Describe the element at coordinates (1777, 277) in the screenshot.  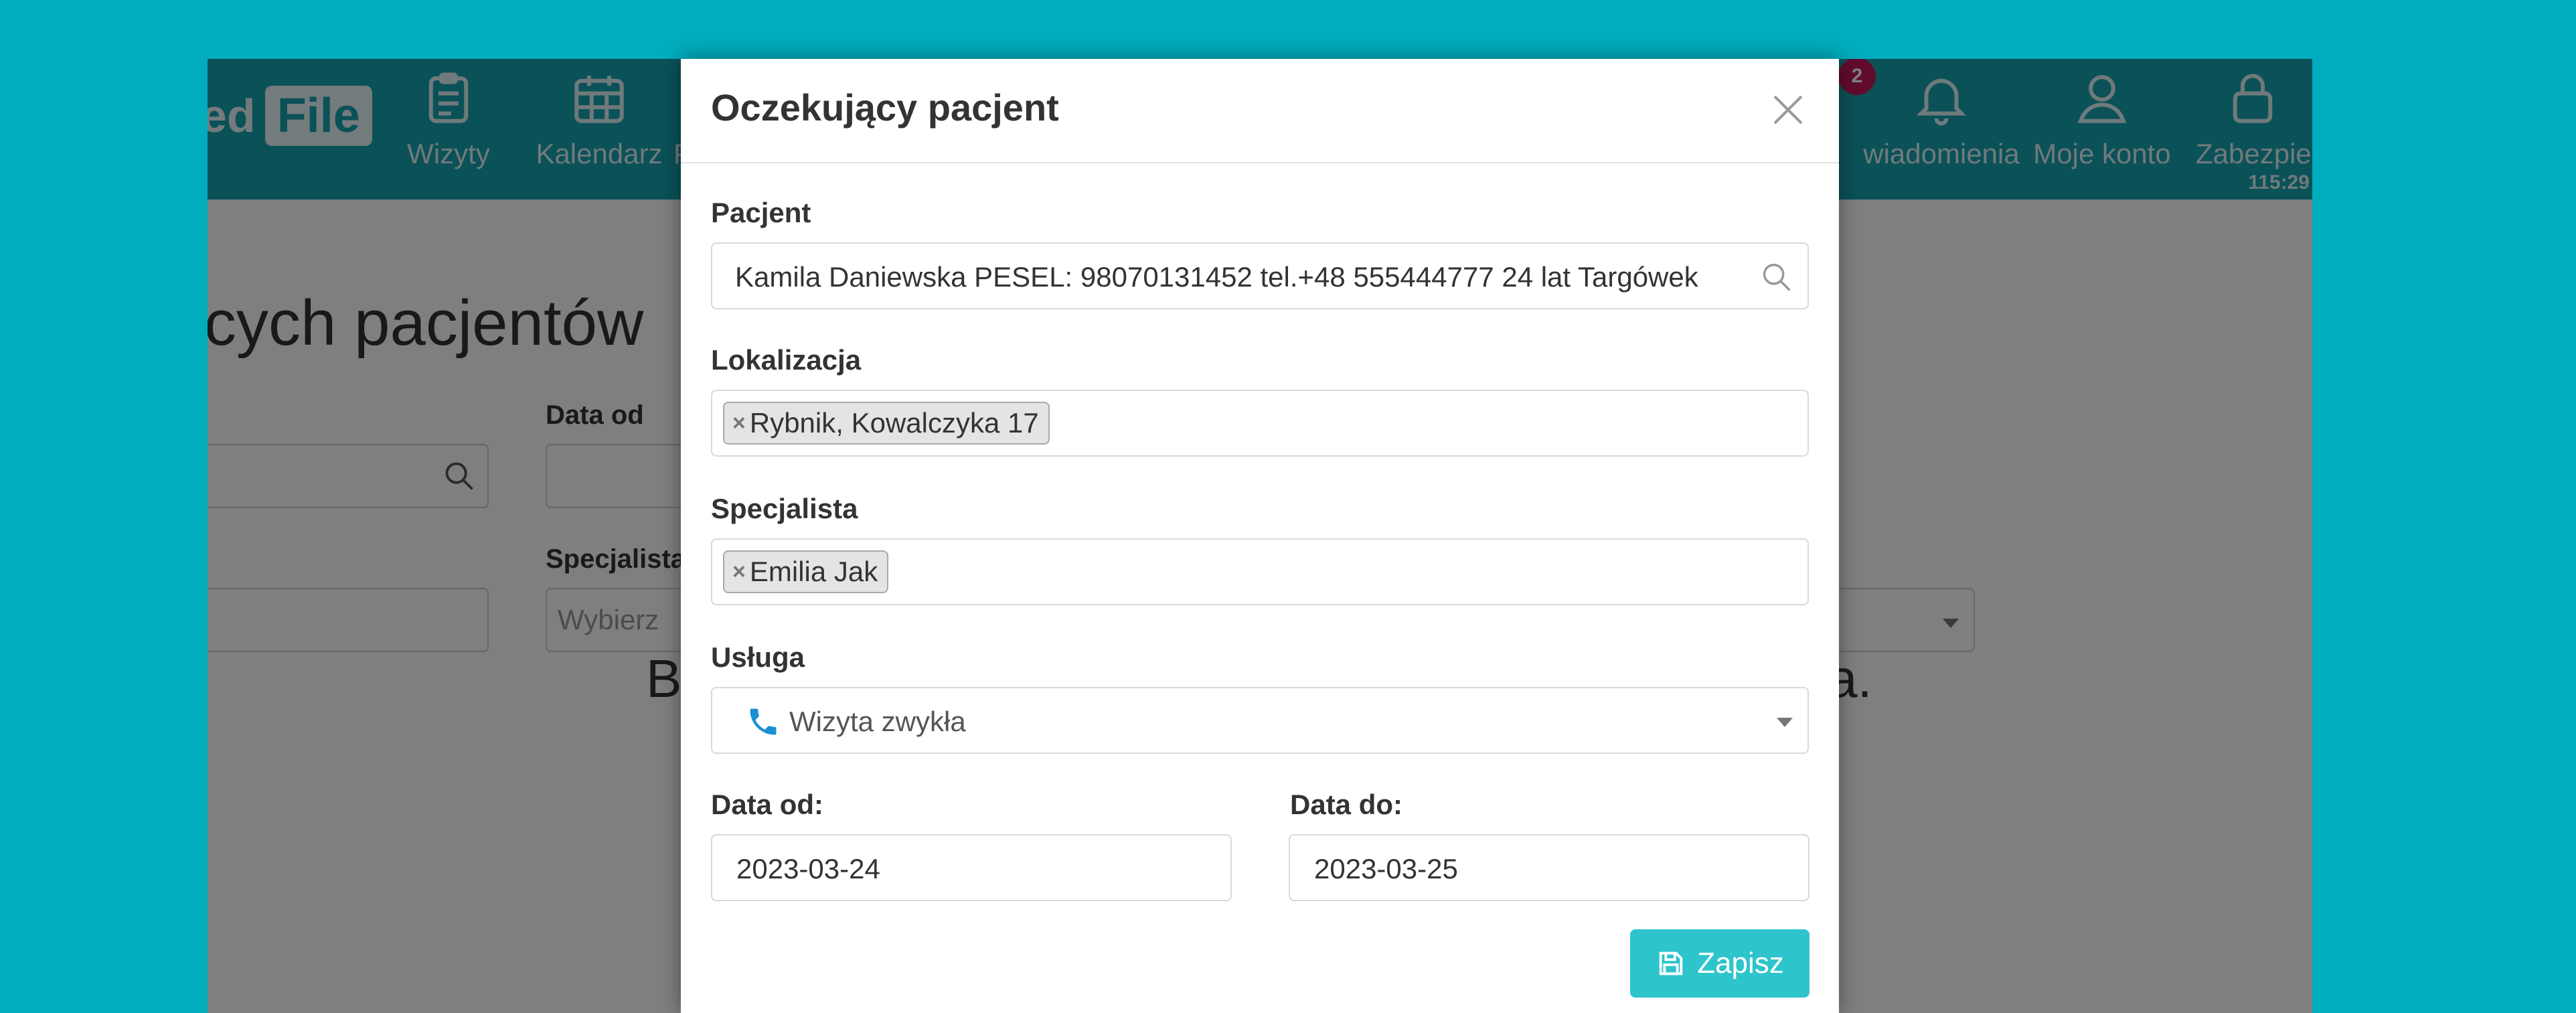
I see `search-icon` at that location.